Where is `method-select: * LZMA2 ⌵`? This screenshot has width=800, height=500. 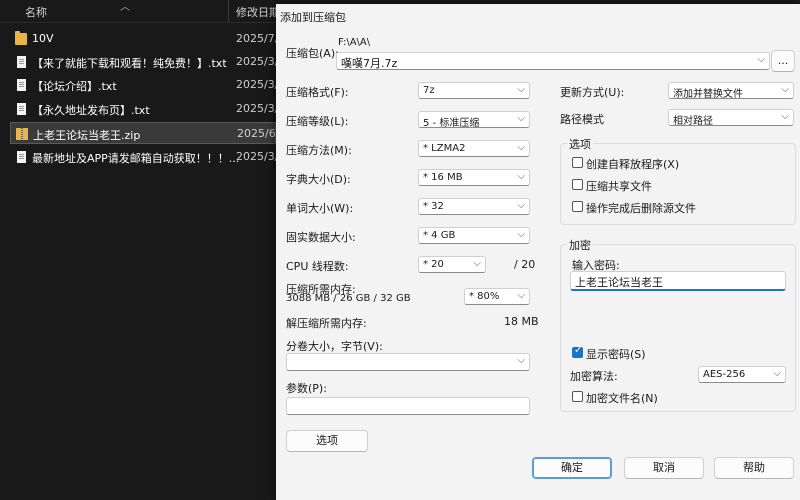
method-select: * LZMA2 ⌵ is located at coordinates (474, 148).